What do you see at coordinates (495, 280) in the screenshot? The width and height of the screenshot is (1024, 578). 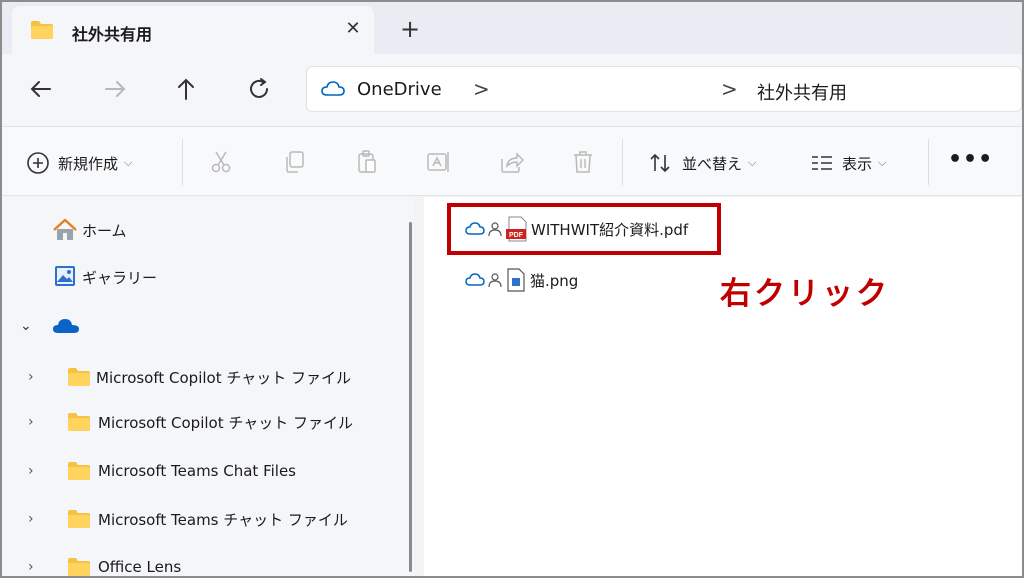 I see `shared-person-icon` at bounding box center [495, 280].